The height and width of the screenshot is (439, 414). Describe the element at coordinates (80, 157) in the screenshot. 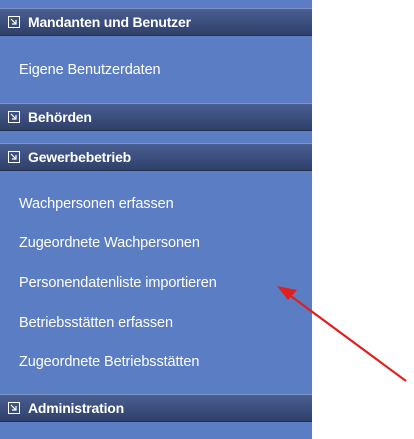

I see `section-label: Gewerbebetrieb` at that location.